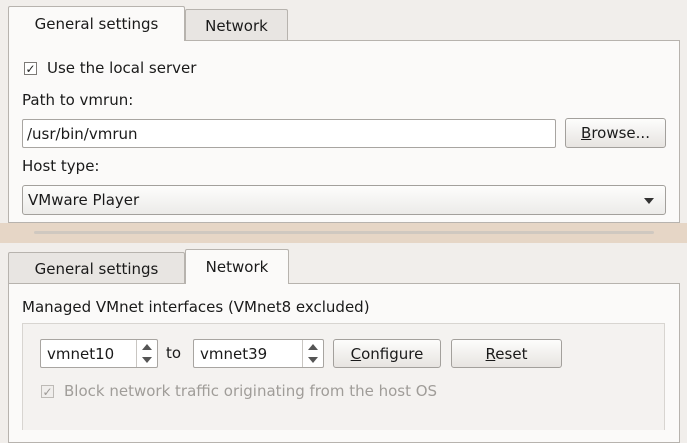 The image size is (687, 443). I want to click on tab-network-bottom: Network, so click(237, 266).